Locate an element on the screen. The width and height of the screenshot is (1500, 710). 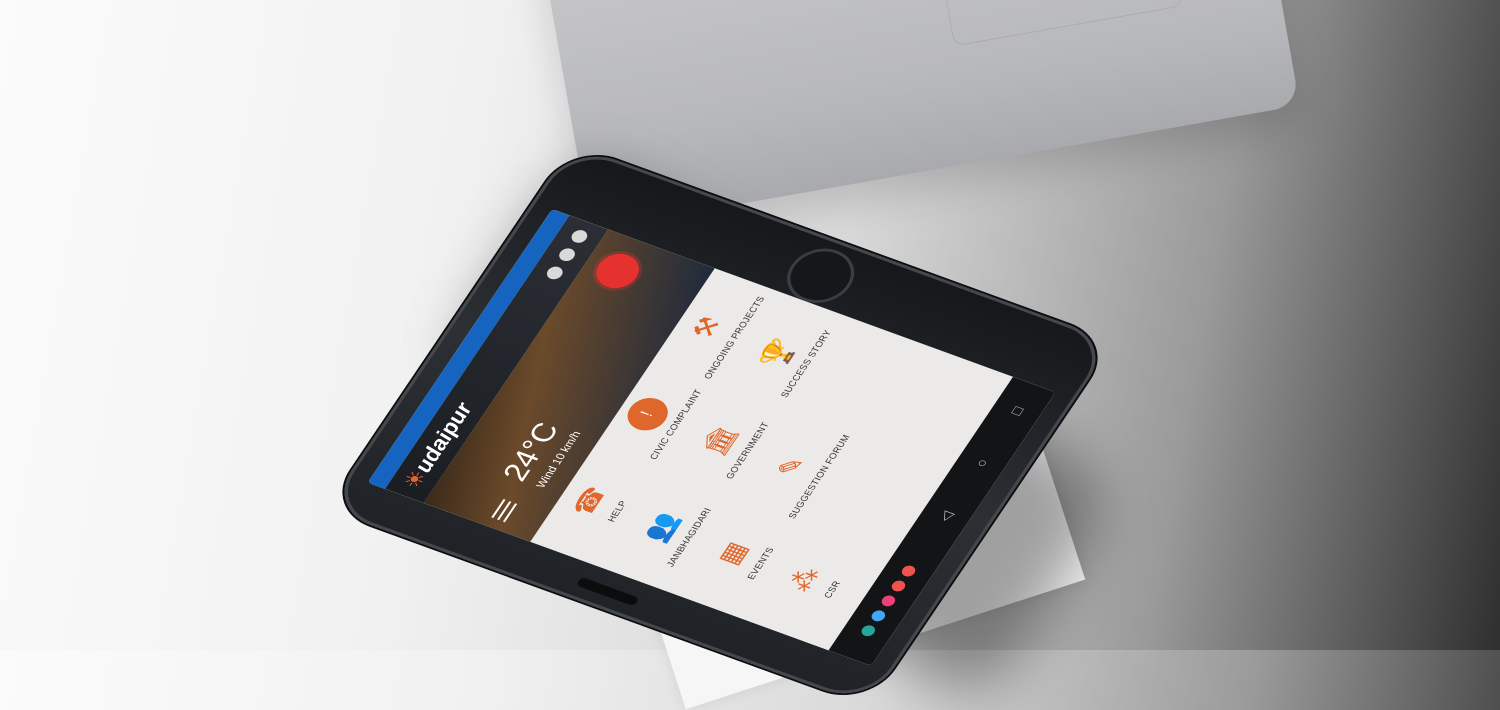
recents-icon: □ is located at coordinates (1017, 410).